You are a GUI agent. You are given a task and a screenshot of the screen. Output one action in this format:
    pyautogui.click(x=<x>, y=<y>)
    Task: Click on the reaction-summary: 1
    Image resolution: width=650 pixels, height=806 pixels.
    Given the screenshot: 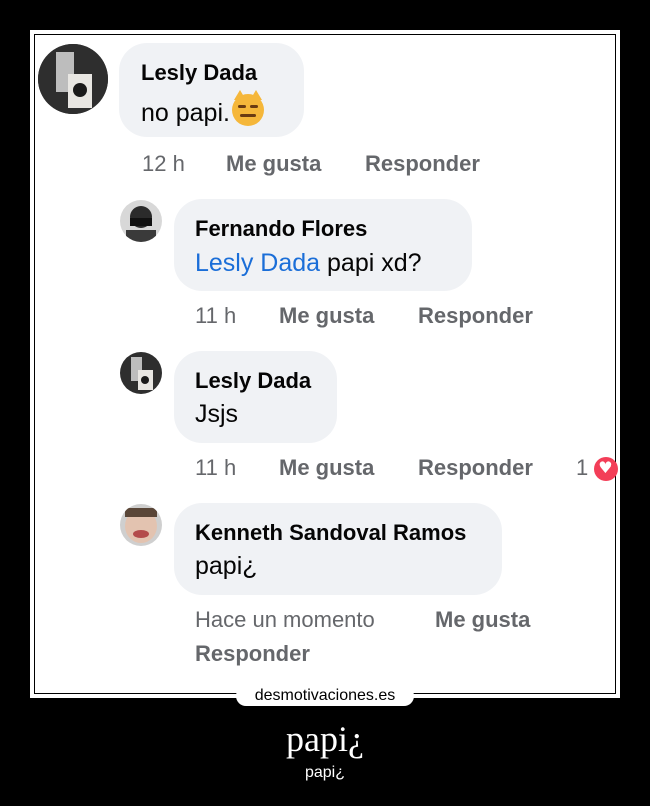 What is the action you would take?
    pyautogui.click(x=597, y=468)
    